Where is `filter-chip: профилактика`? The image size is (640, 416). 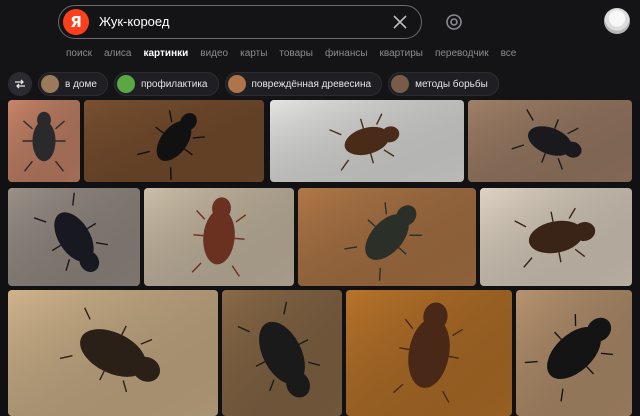
filter-chip: профилактика is located at coordinates (166, 84).